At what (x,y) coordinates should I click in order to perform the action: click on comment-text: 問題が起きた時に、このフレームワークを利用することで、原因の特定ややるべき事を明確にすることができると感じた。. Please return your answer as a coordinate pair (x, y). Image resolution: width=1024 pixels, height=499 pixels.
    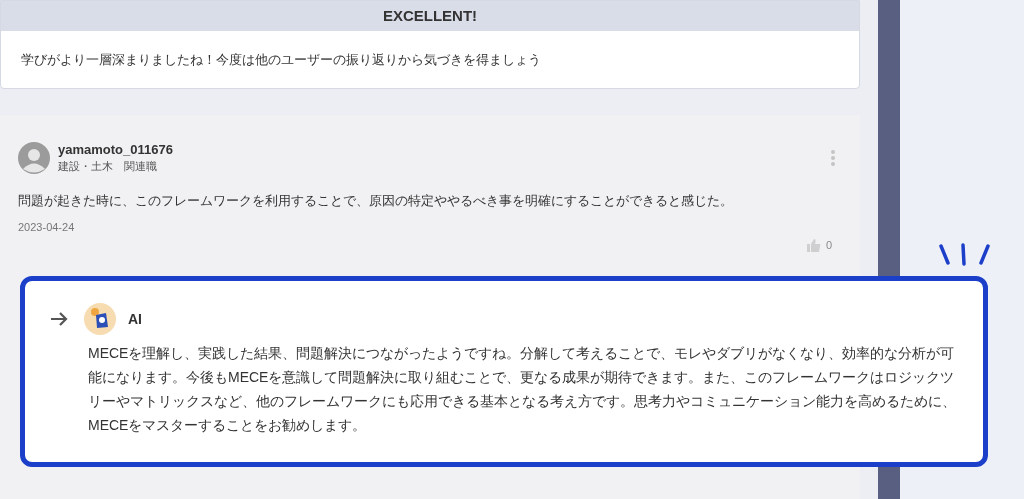
    Looking at the image, I should click on (376, 201).